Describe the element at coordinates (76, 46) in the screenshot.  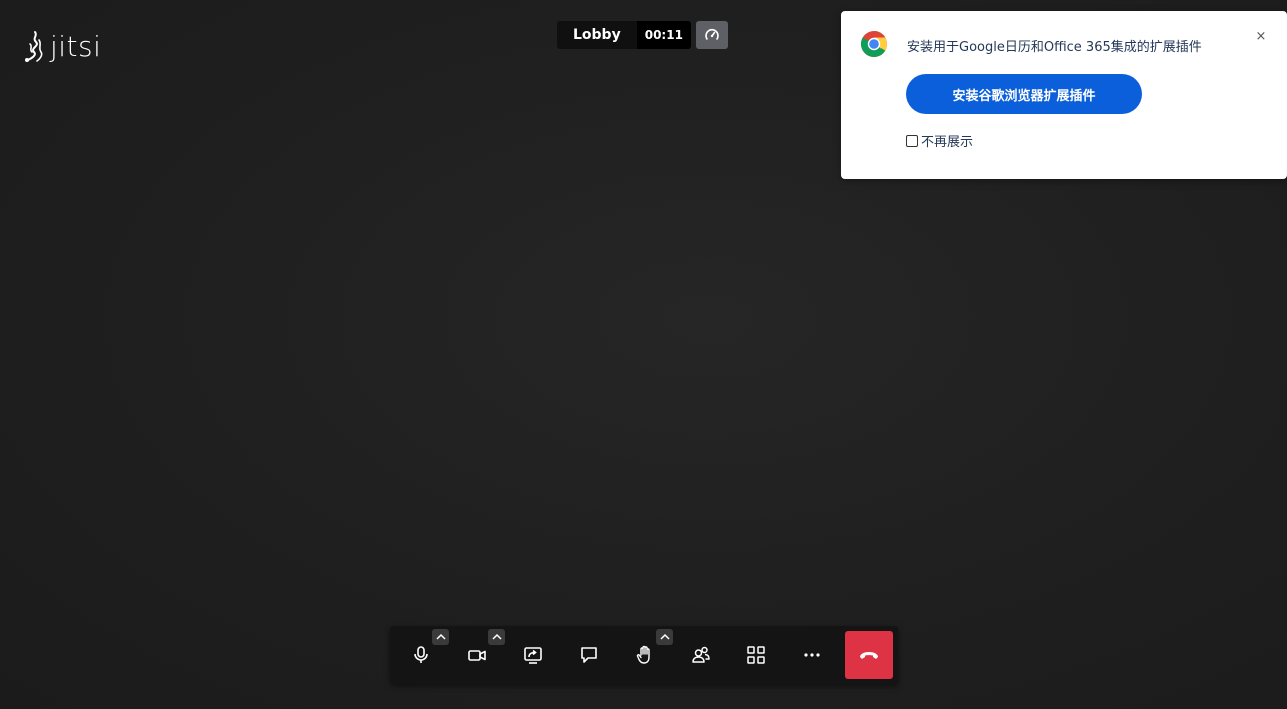
I see `logo-text: jitsi` at that location.